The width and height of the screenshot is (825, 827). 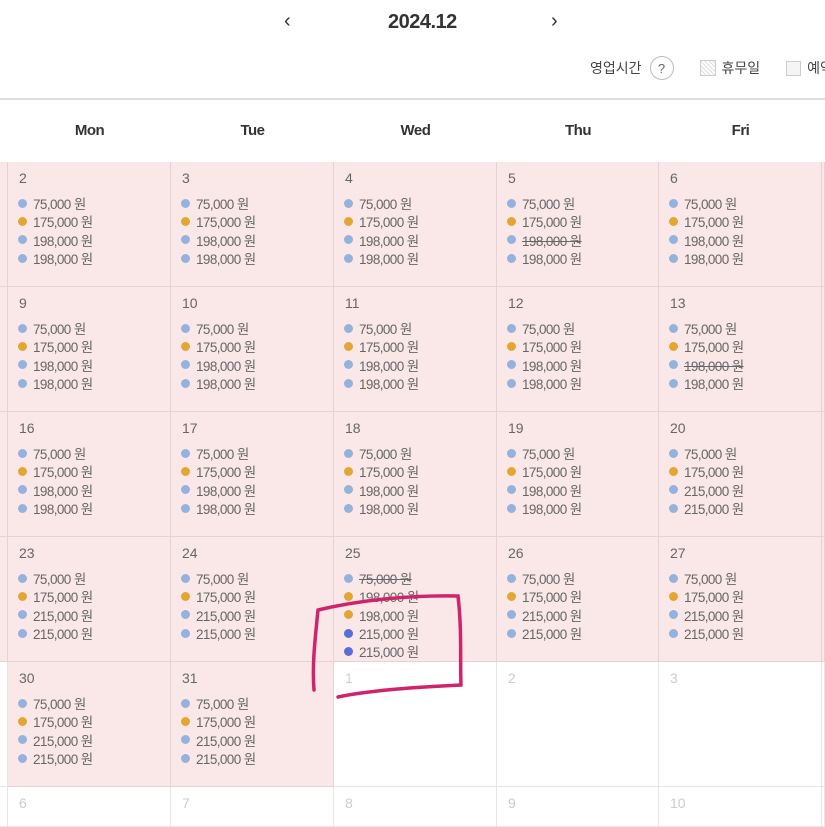 I want to click on calendar-day-cell: 3 75,000 원 175,000 원 198,000 원 198,000 원, so click(x=252, y=224).